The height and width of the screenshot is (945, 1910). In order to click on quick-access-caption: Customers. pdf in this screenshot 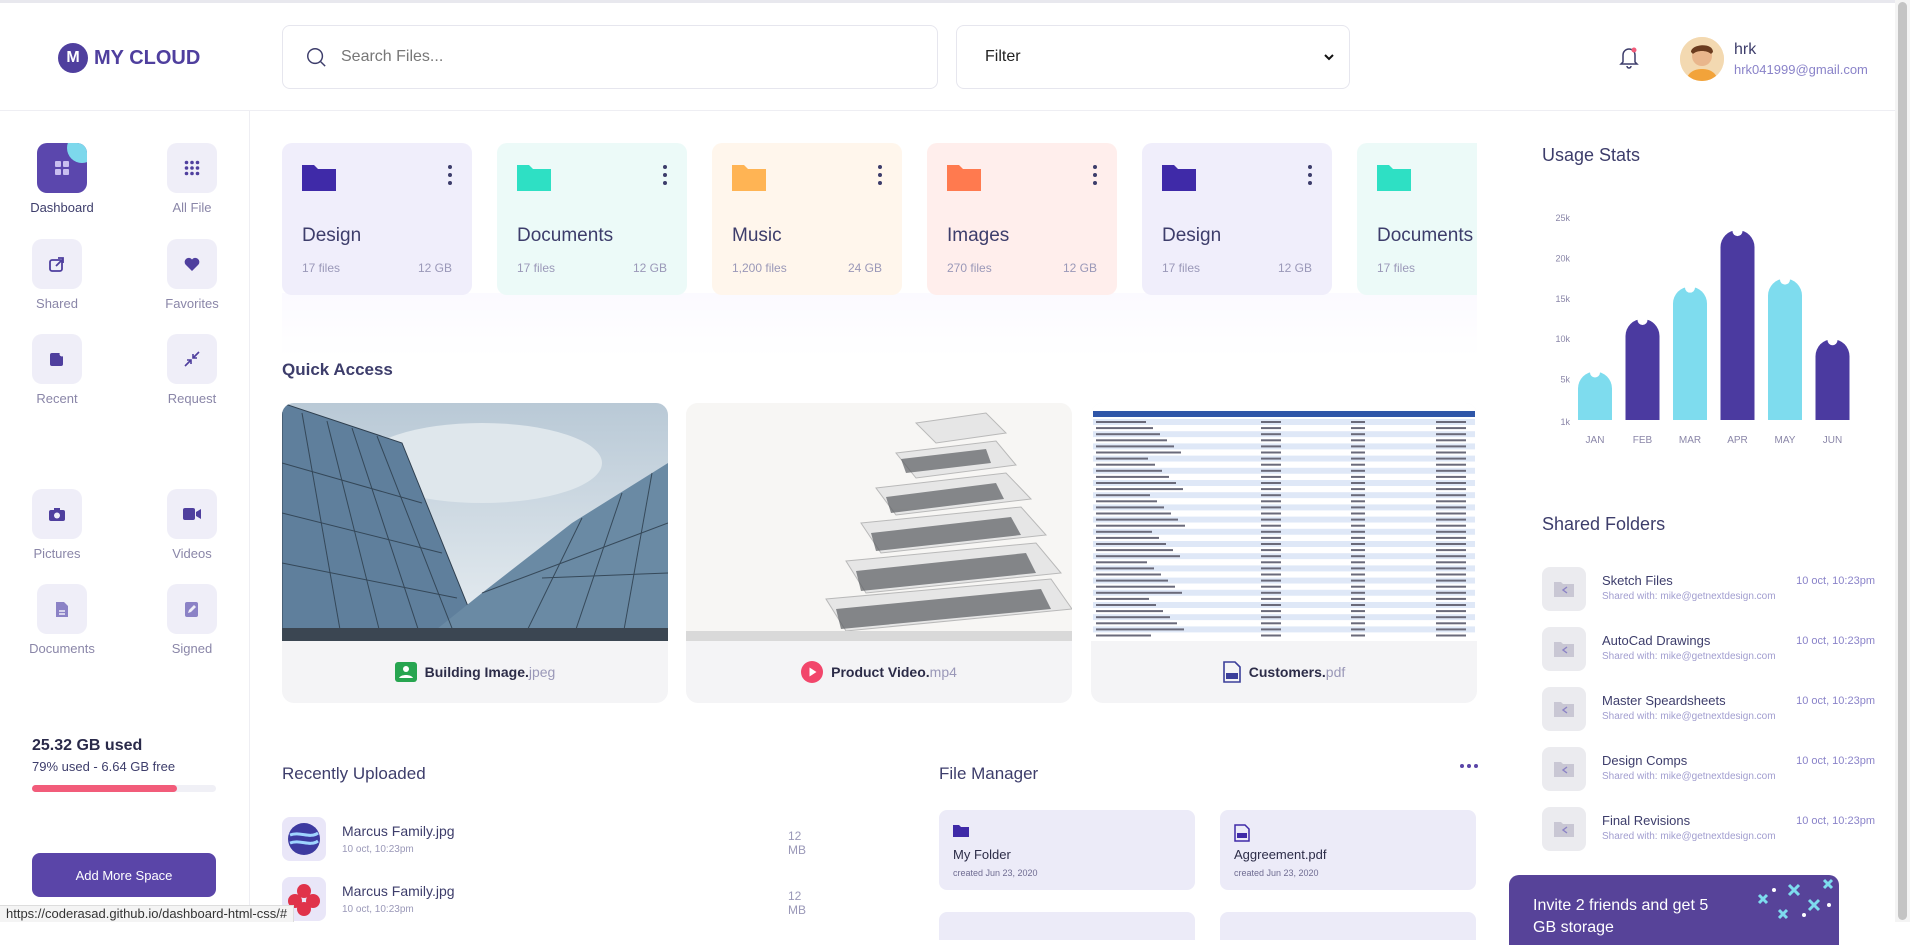, I will do `click(1284, 672)`.